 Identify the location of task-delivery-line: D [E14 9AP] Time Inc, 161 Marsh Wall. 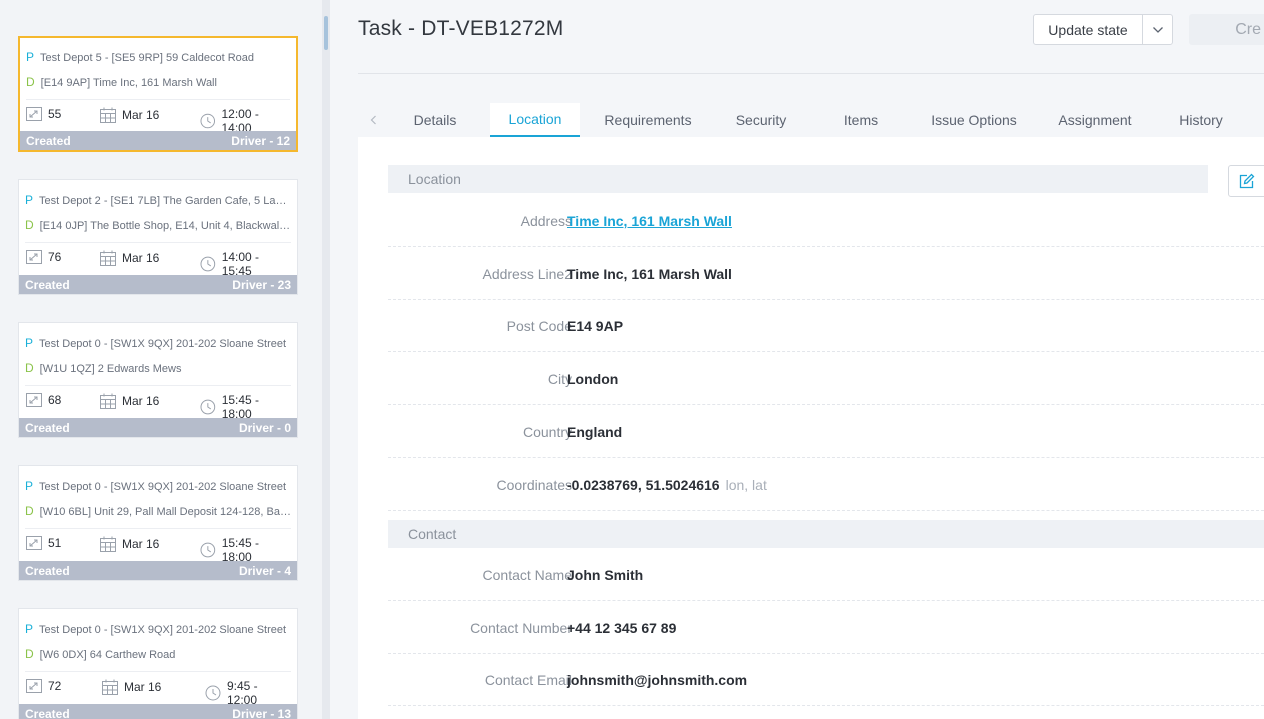
(158, 82).